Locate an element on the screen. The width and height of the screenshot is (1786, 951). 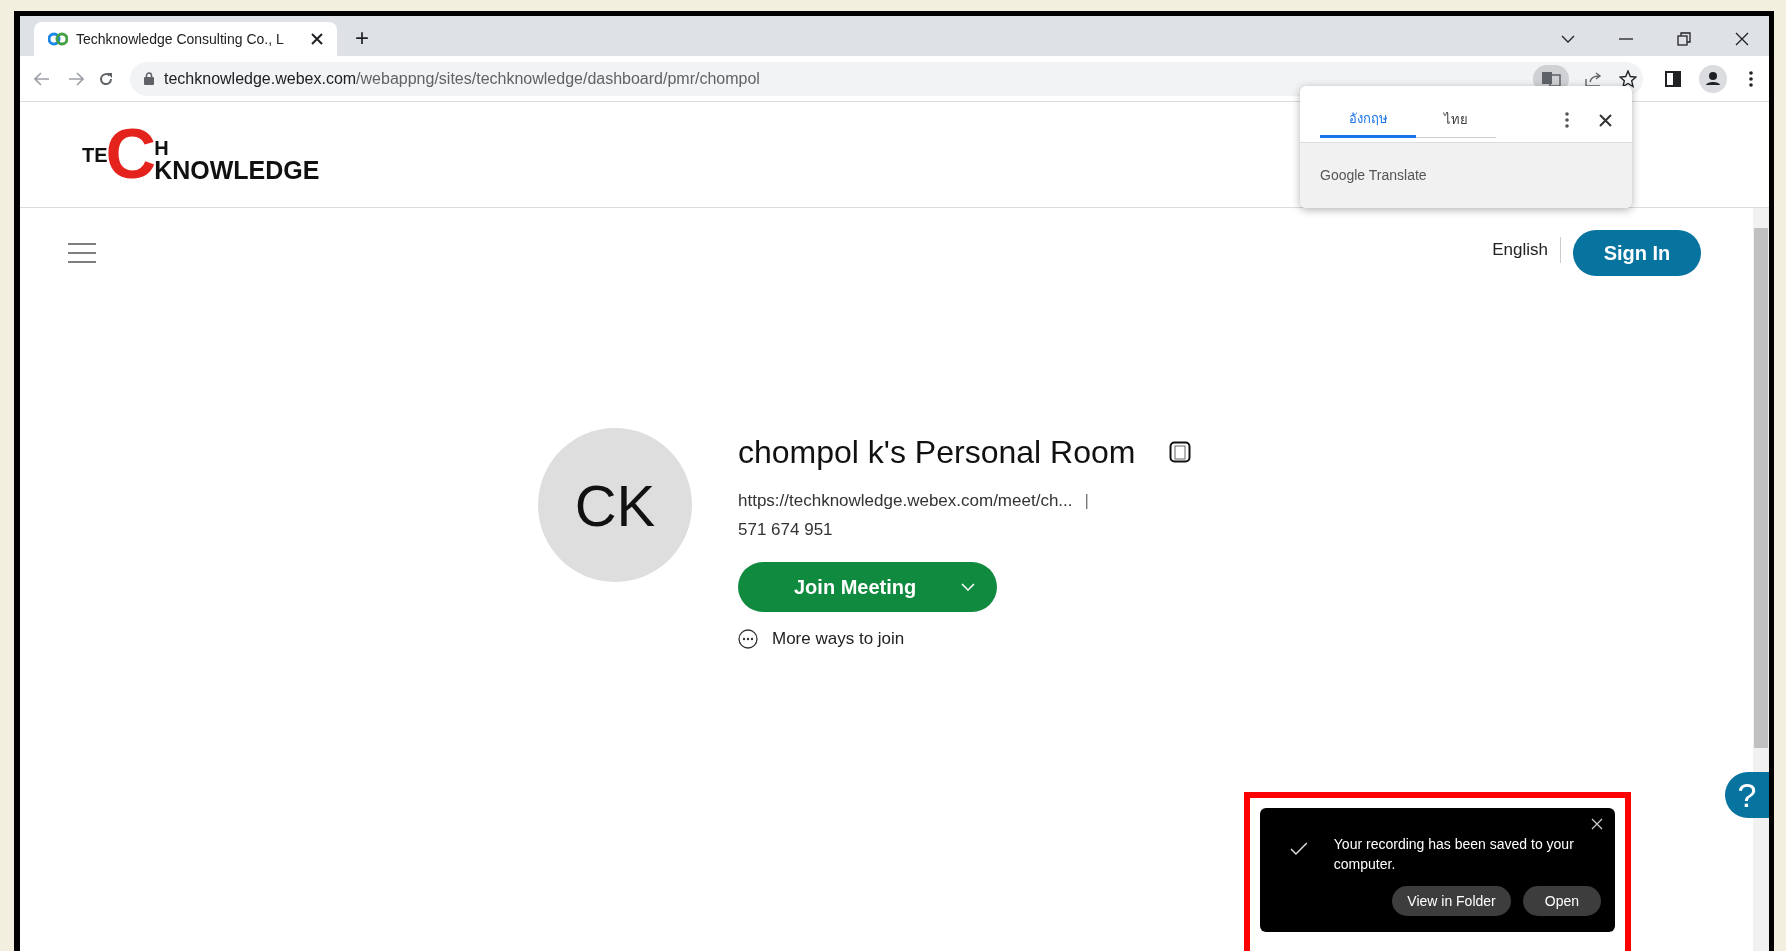
lock-icon is located at coordinates (149, 78).